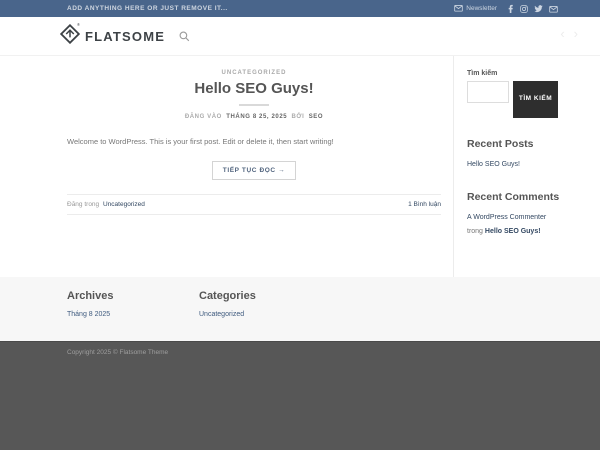 This screenshot has height=450, width=600. Describe the element at coordinates (254, 105) in the screenshot. I see `title-divider` at that location.